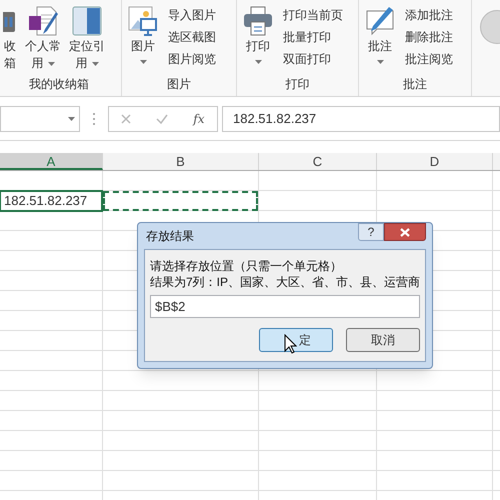 This screenshot has width=500, height=500. I want to click on cancel-icon, so click(126, 119).